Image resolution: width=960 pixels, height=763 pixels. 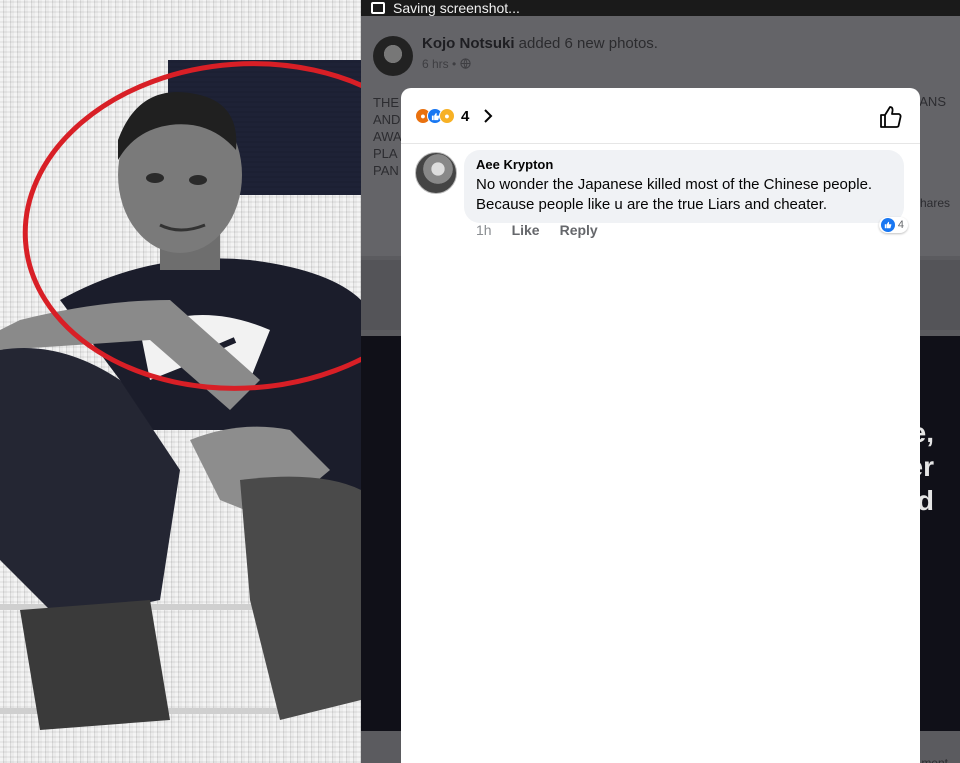 I want to click on reply-button: Reply, so click(x=579, y=230).